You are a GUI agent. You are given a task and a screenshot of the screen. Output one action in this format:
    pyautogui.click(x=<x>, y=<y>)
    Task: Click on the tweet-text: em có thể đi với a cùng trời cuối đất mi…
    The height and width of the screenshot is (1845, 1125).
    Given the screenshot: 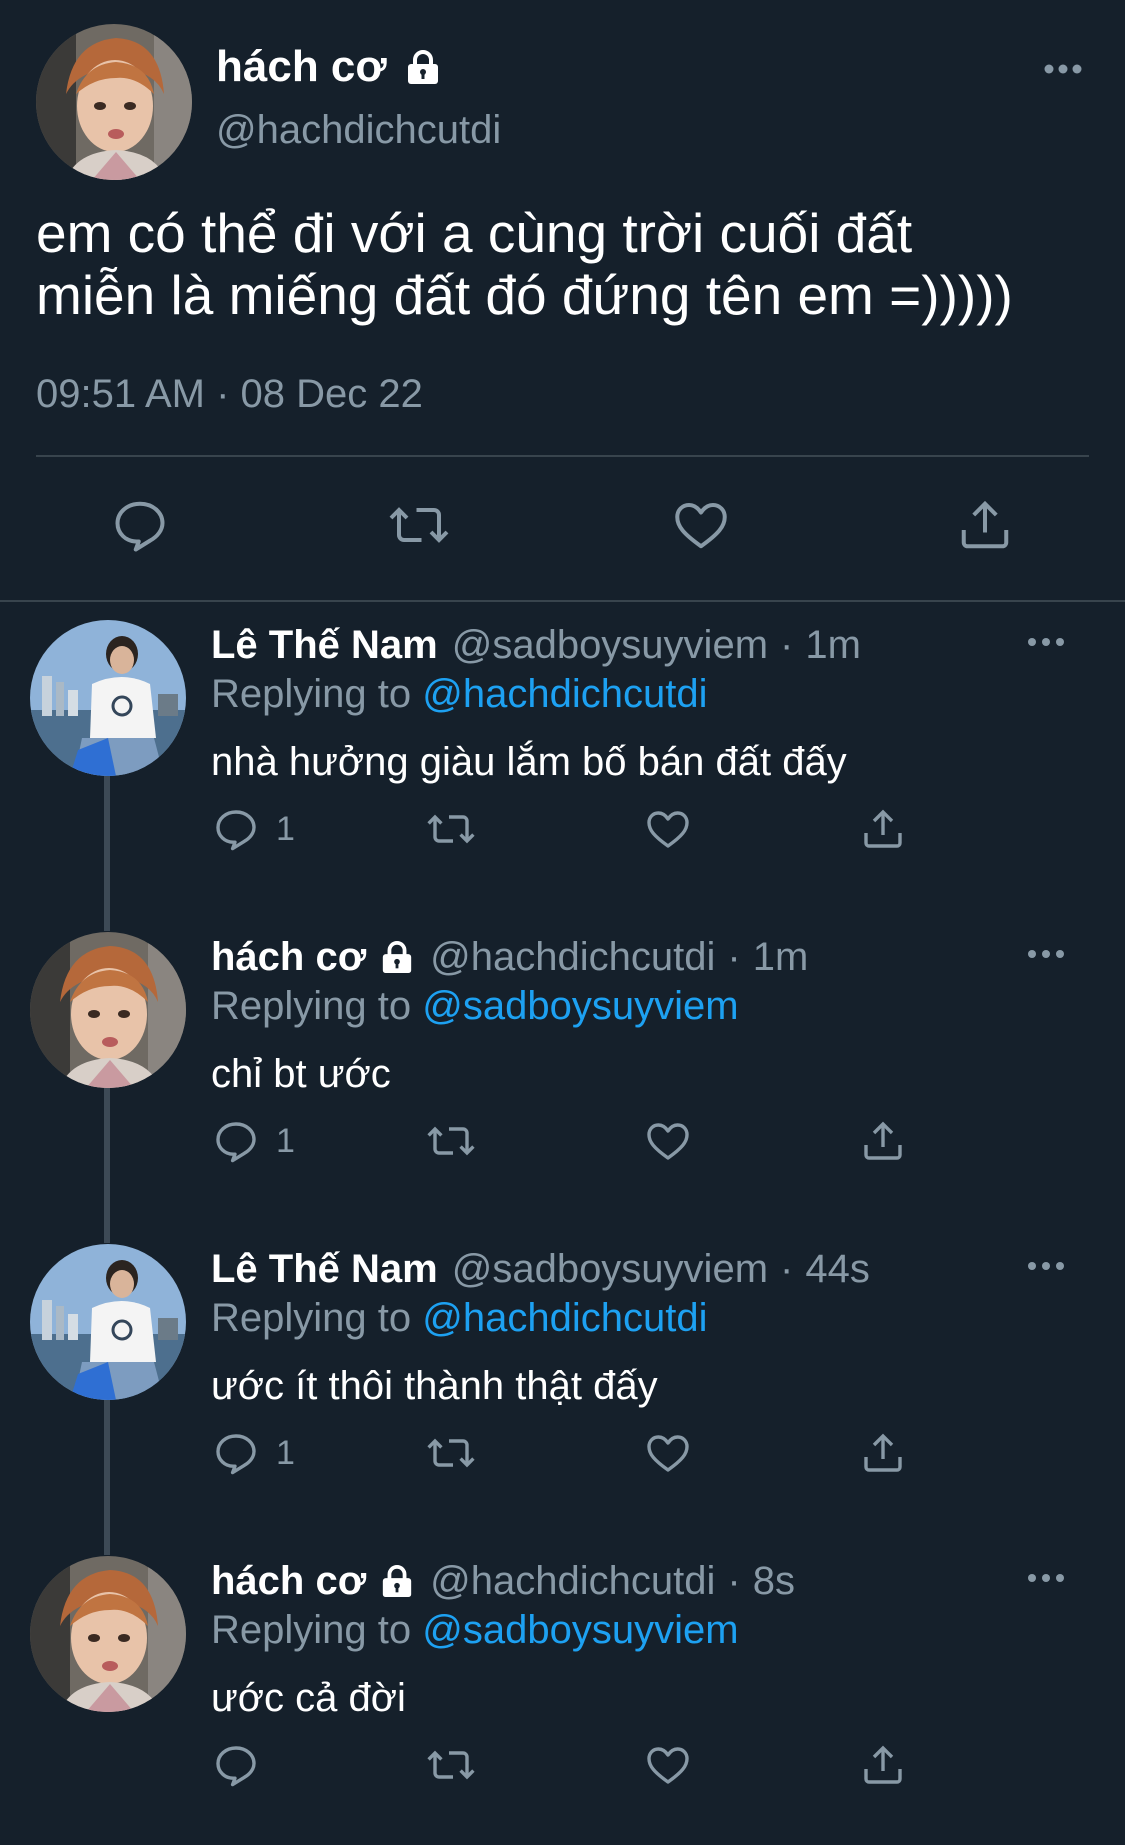 What is the action you would take?
    pyautogui.click(x=524, y=264)
    